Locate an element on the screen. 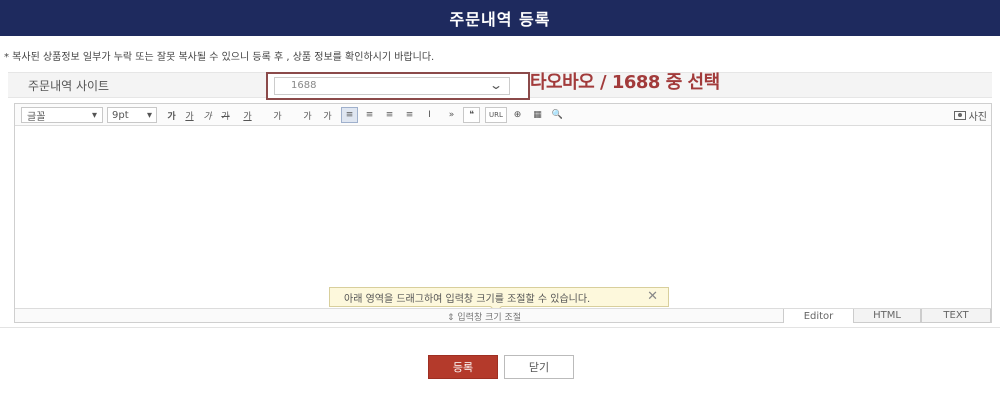 Image resolution: width=1000 pixels, height=400 pixels. site-row: 주문내역 사이트 1688 ⌄ is located at coordinates (500, 86).